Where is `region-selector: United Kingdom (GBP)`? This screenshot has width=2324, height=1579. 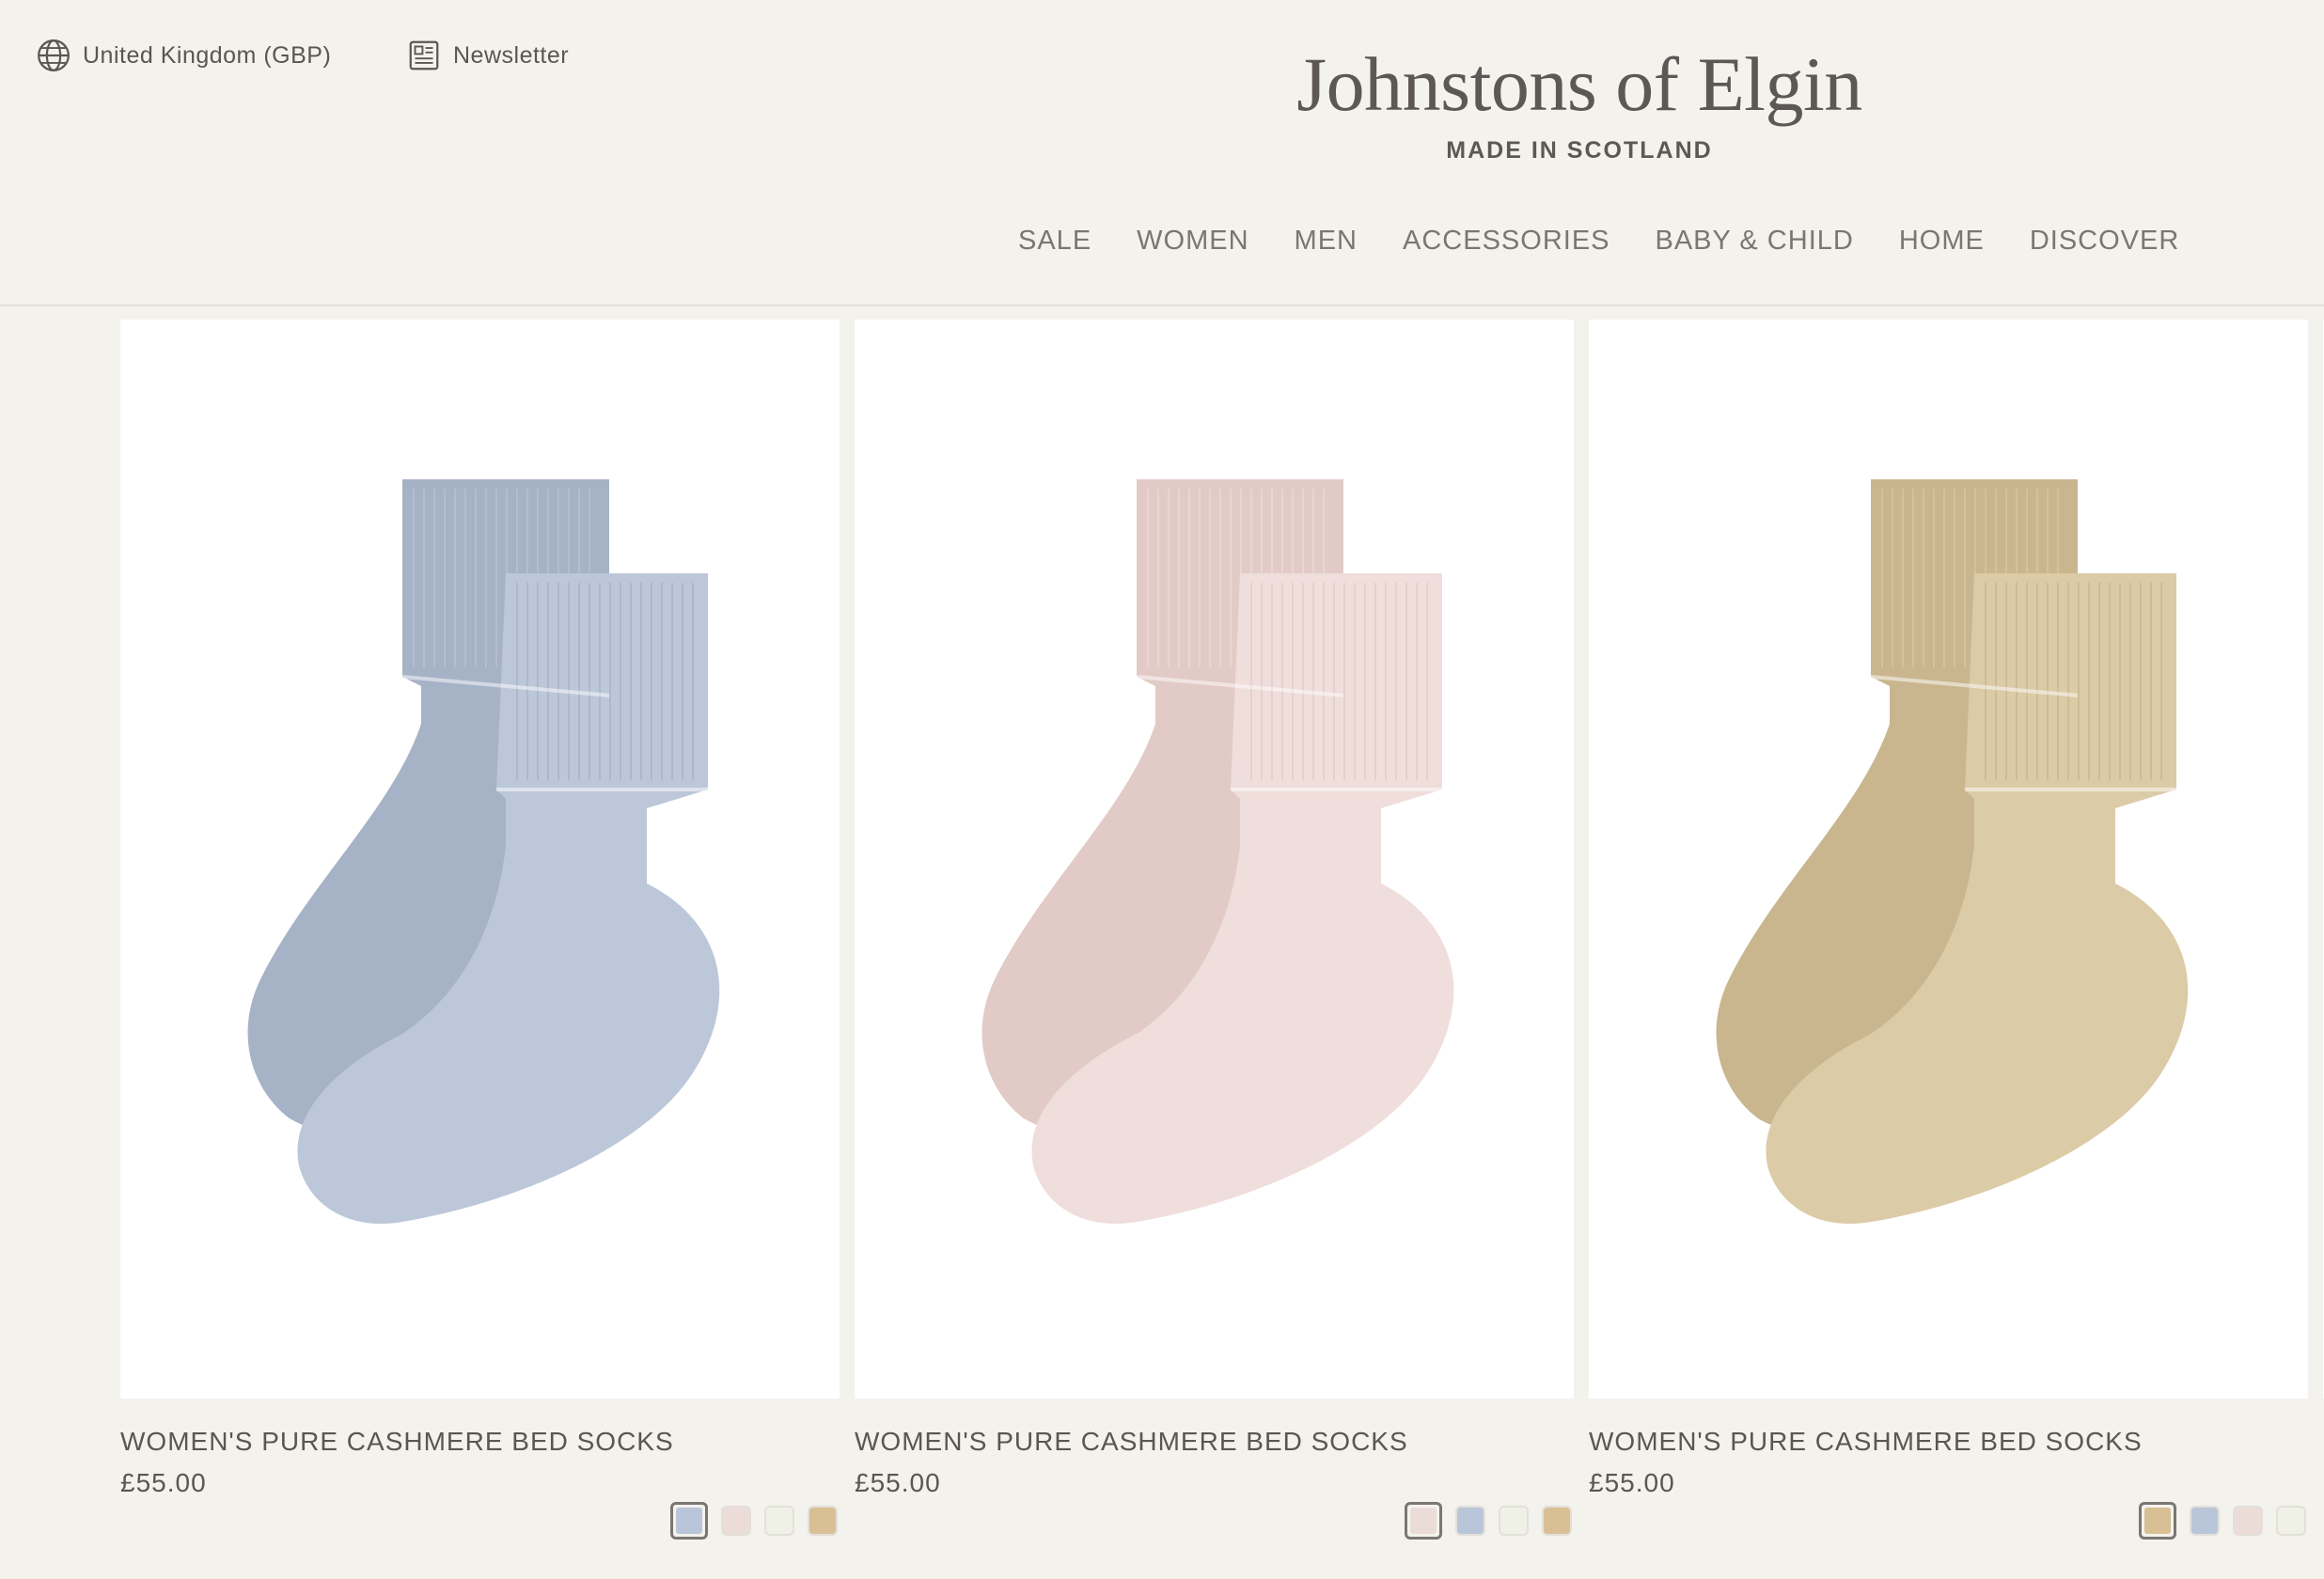
region-selector: United Kingdom (GBP) is located at coordinates (183, 56).